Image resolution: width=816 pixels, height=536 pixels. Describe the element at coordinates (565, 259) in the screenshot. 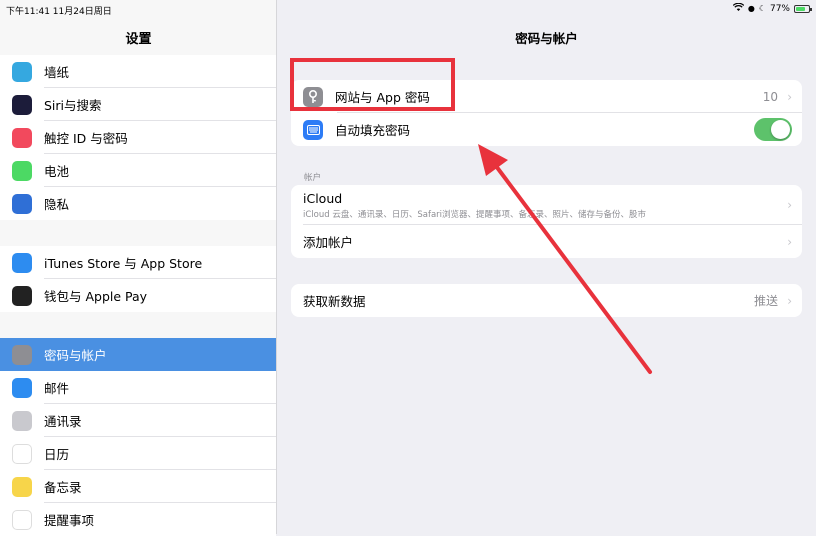

I see `annotation-arrow-icon` at that location.